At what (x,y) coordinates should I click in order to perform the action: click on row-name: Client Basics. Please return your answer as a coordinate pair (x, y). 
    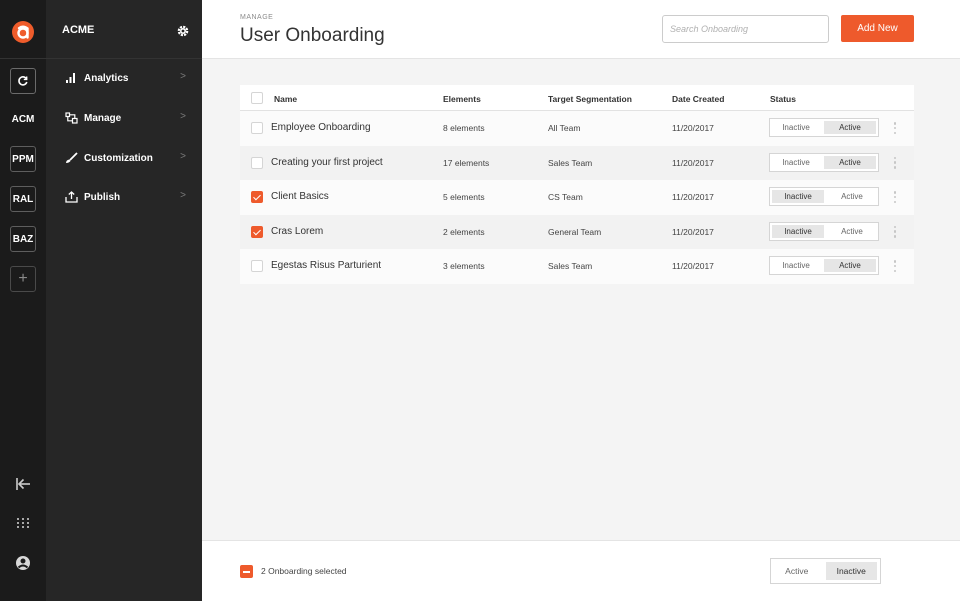
    Looking at the image, I should click on (300, 196).